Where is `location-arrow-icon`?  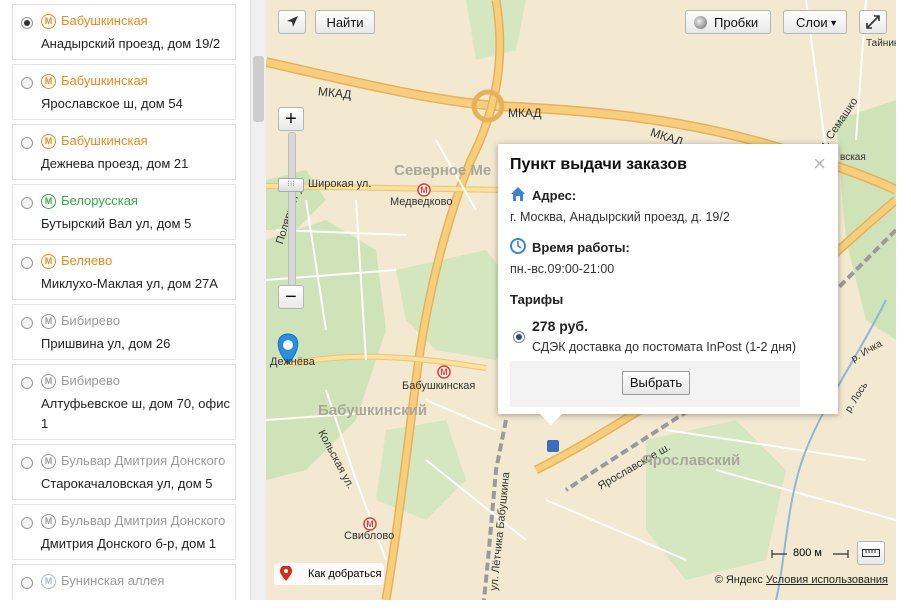
location-arrow-icon is located at coordinates (292, 21).